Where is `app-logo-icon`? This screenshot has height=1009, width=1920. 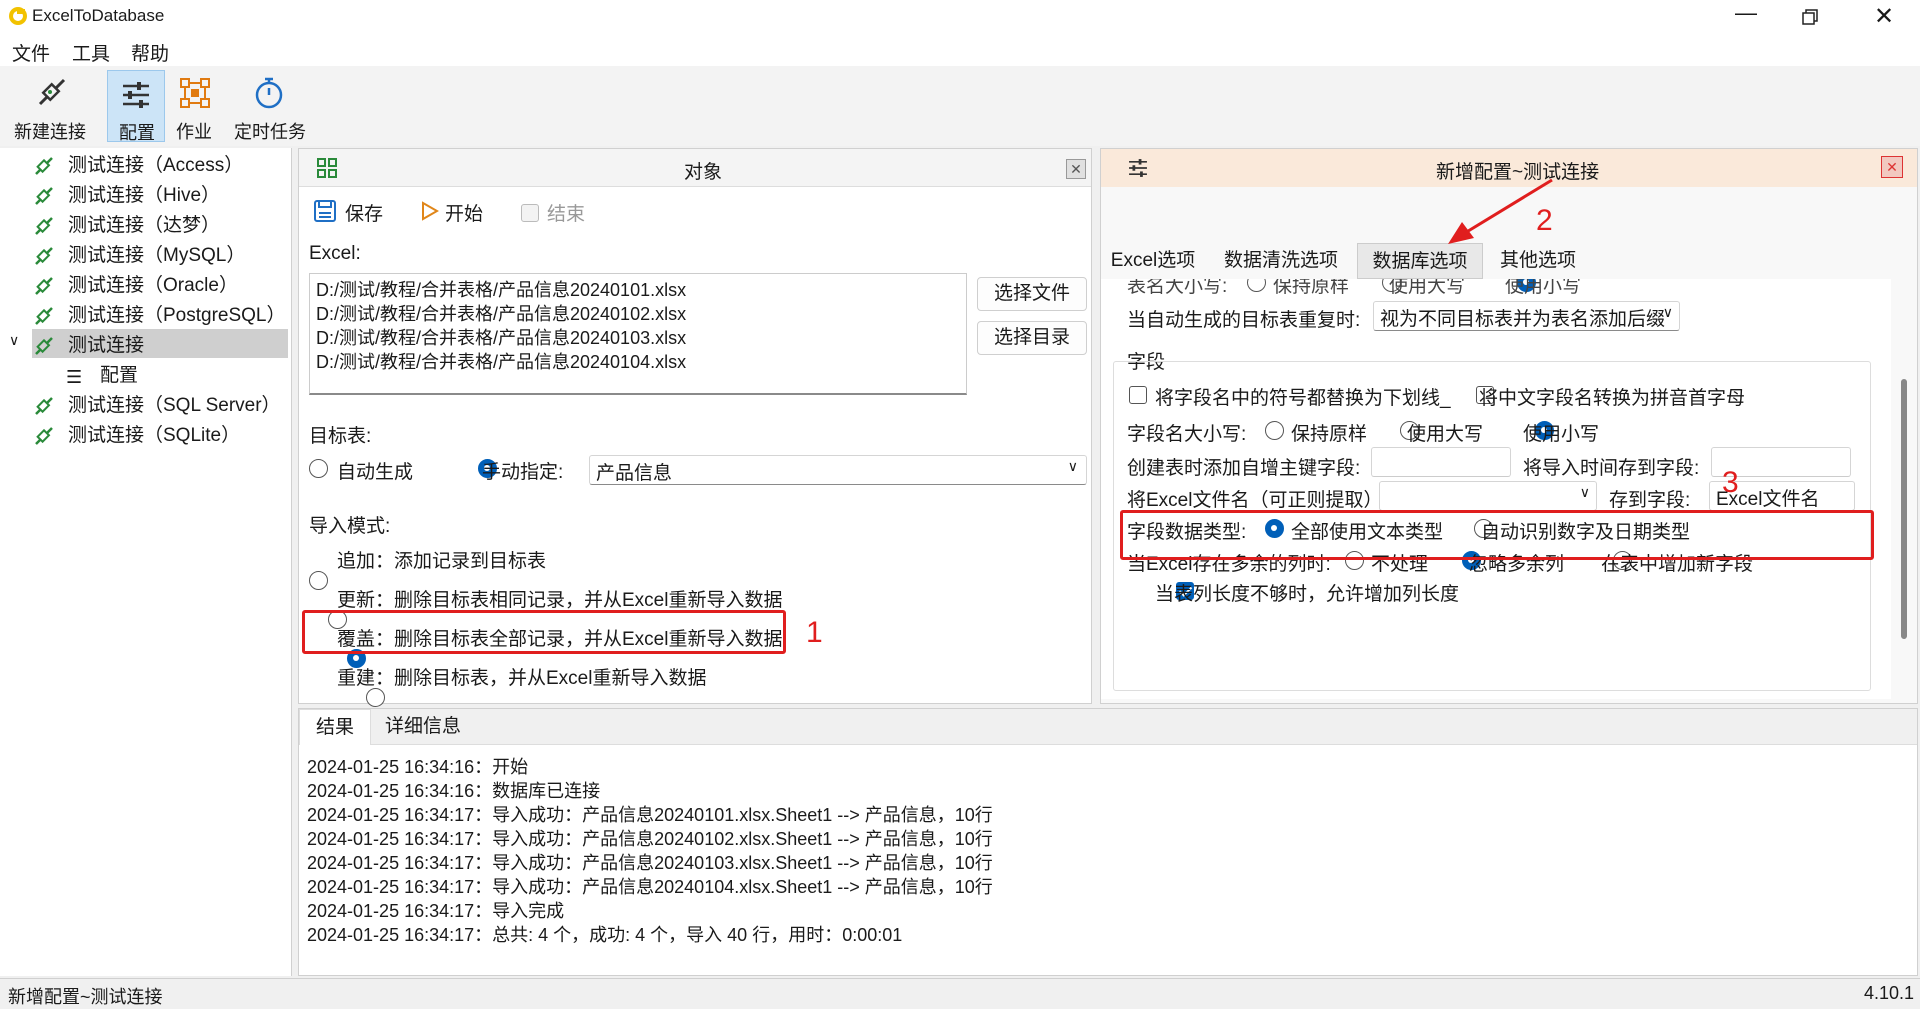
app-logo-icon is located at coordinates (18, 16).